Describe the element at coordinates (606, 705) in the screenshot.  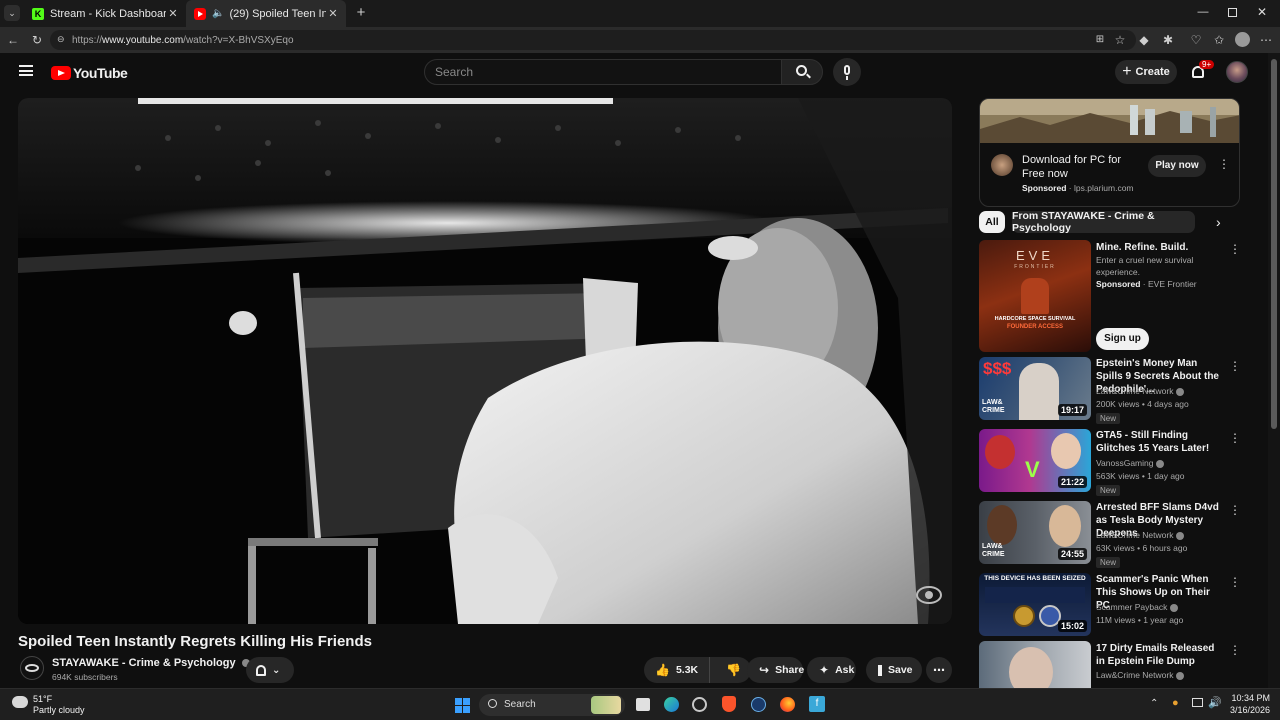
I see `search-highlight-icon` at that location.